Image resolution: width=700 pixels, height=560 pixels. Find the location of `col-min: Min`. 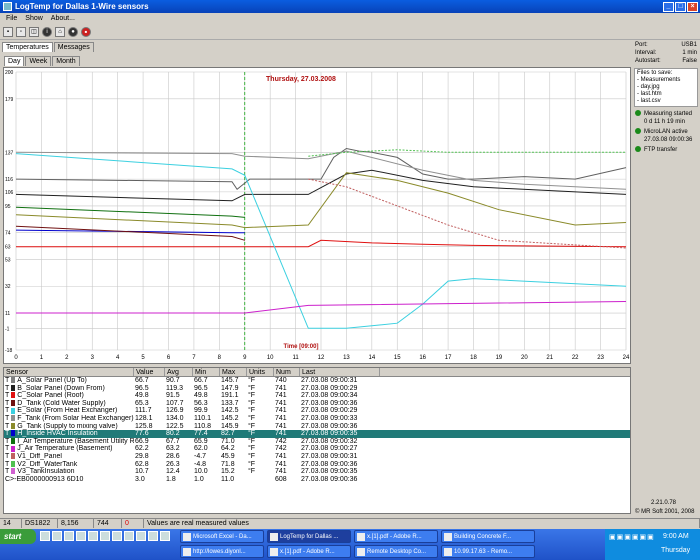

col-min: Min is located at coordinates (206, 372).